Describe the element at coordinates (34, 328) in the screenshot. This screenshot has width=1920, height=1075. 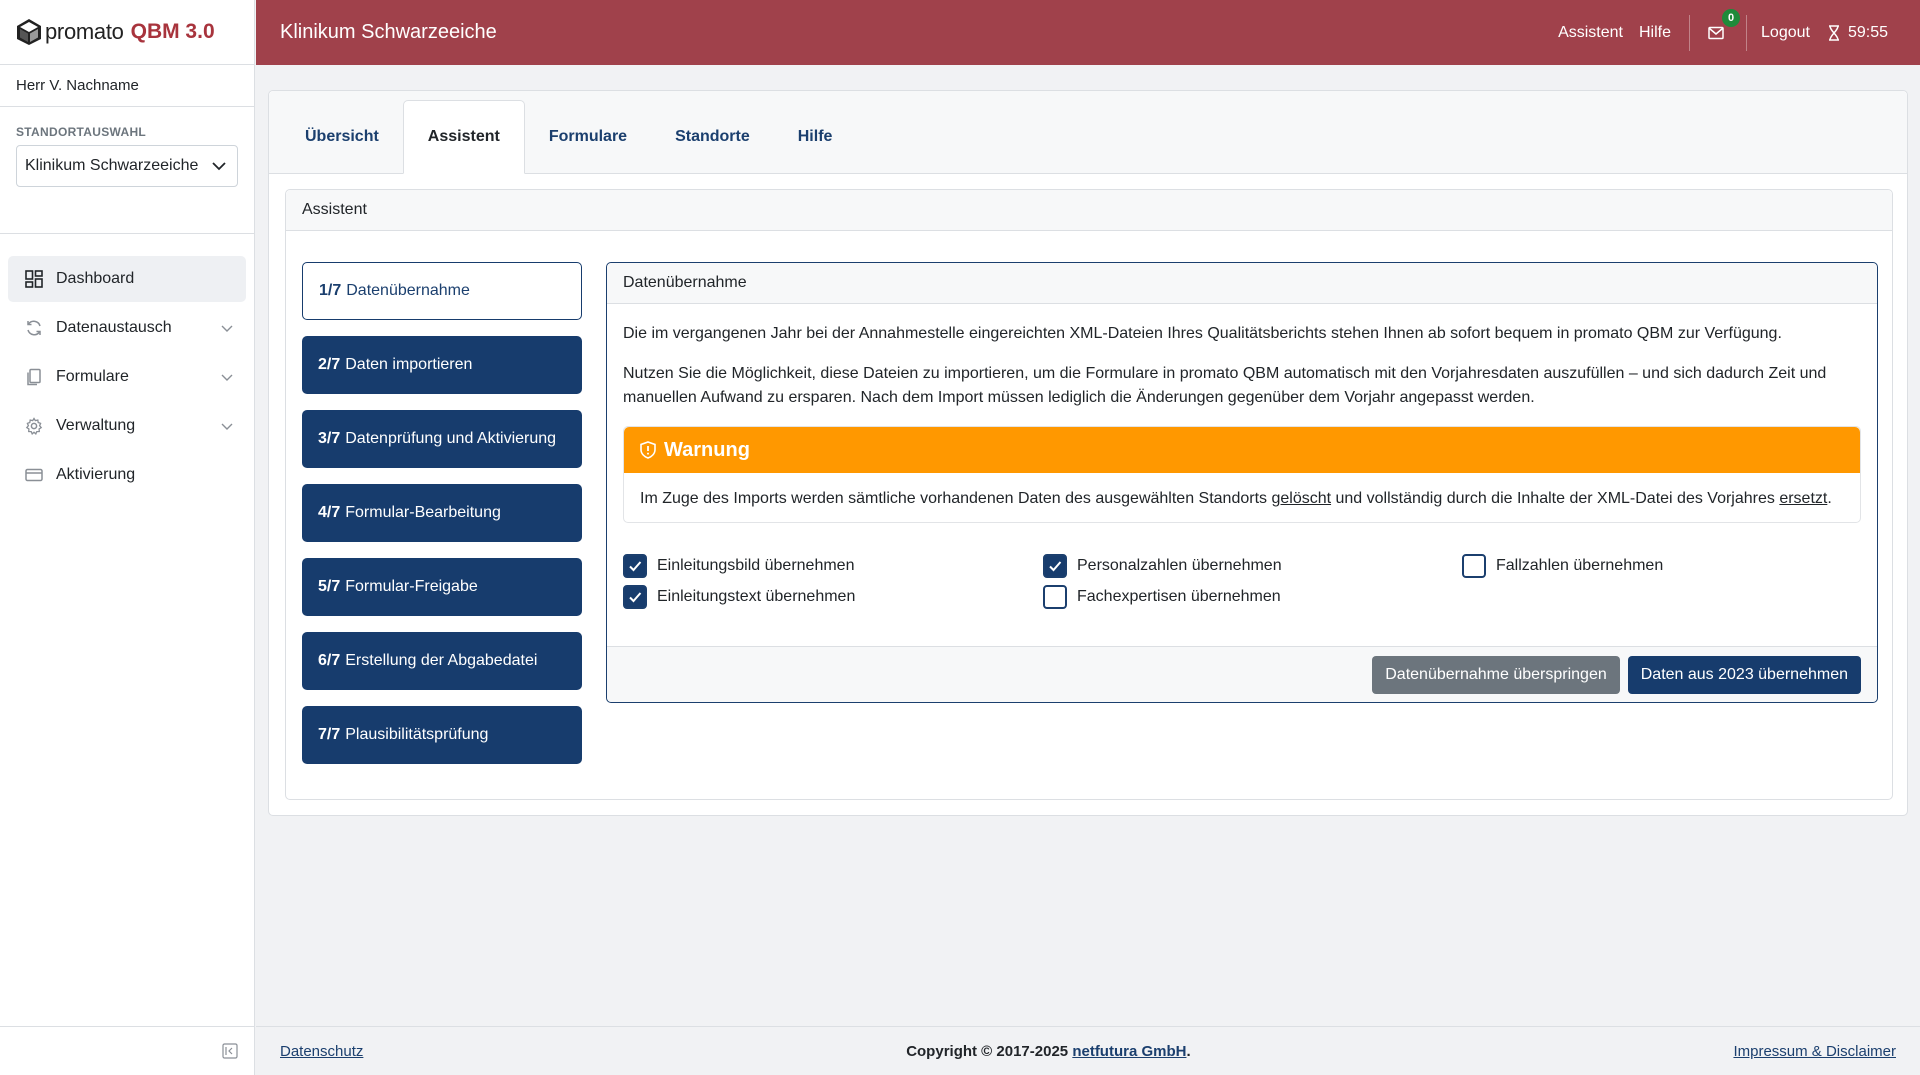
I see `sync-icon` at that location.